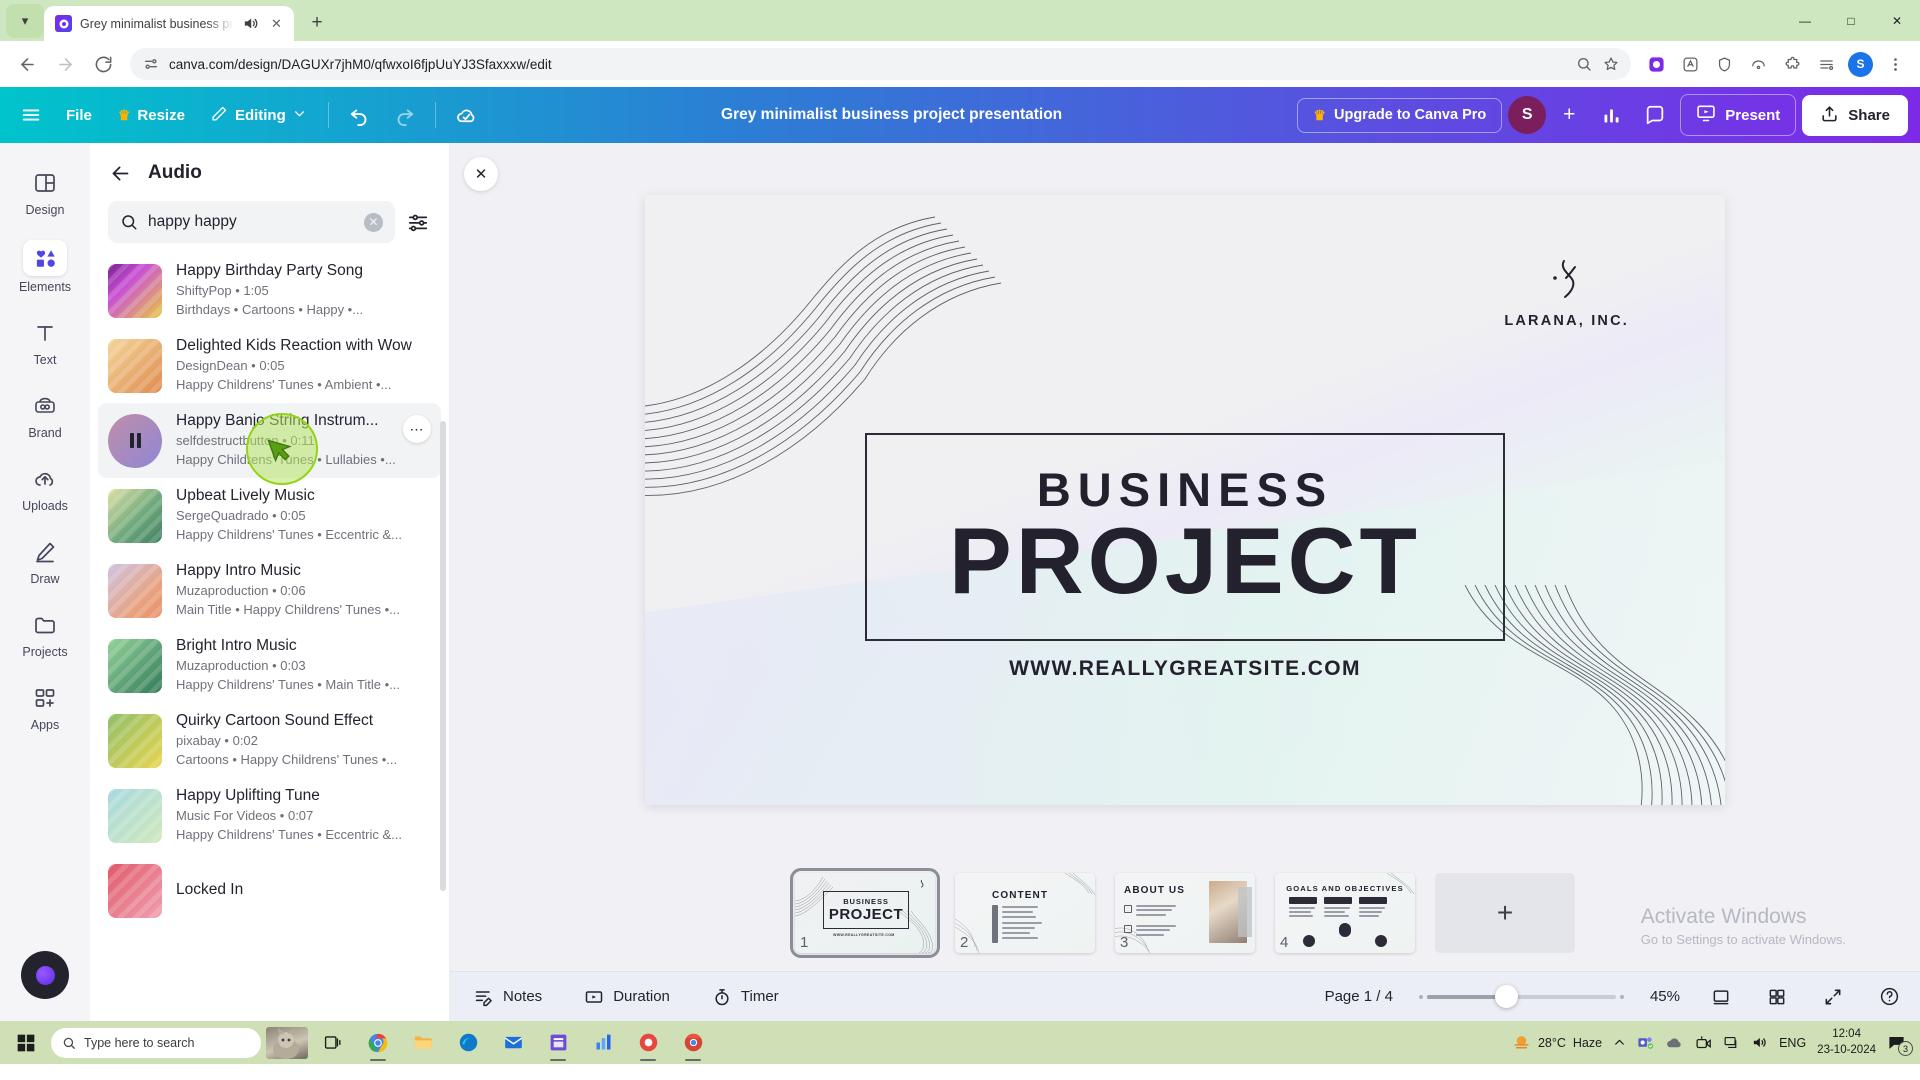 The width and height of the screenshot is (1920, 1080). I want to click on help-question-icon, so click(1889, 997).